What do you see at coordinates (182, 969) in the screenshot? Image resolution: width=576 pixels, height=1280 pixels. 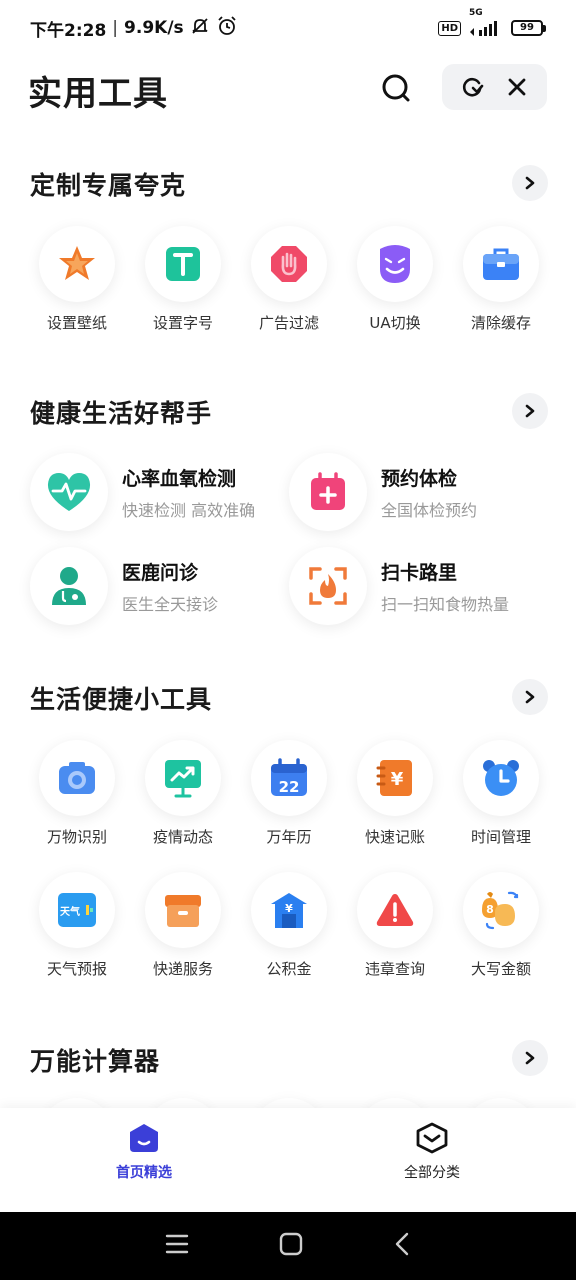 I see `tool-label: 快递服务` at bounding box center [182, 969].